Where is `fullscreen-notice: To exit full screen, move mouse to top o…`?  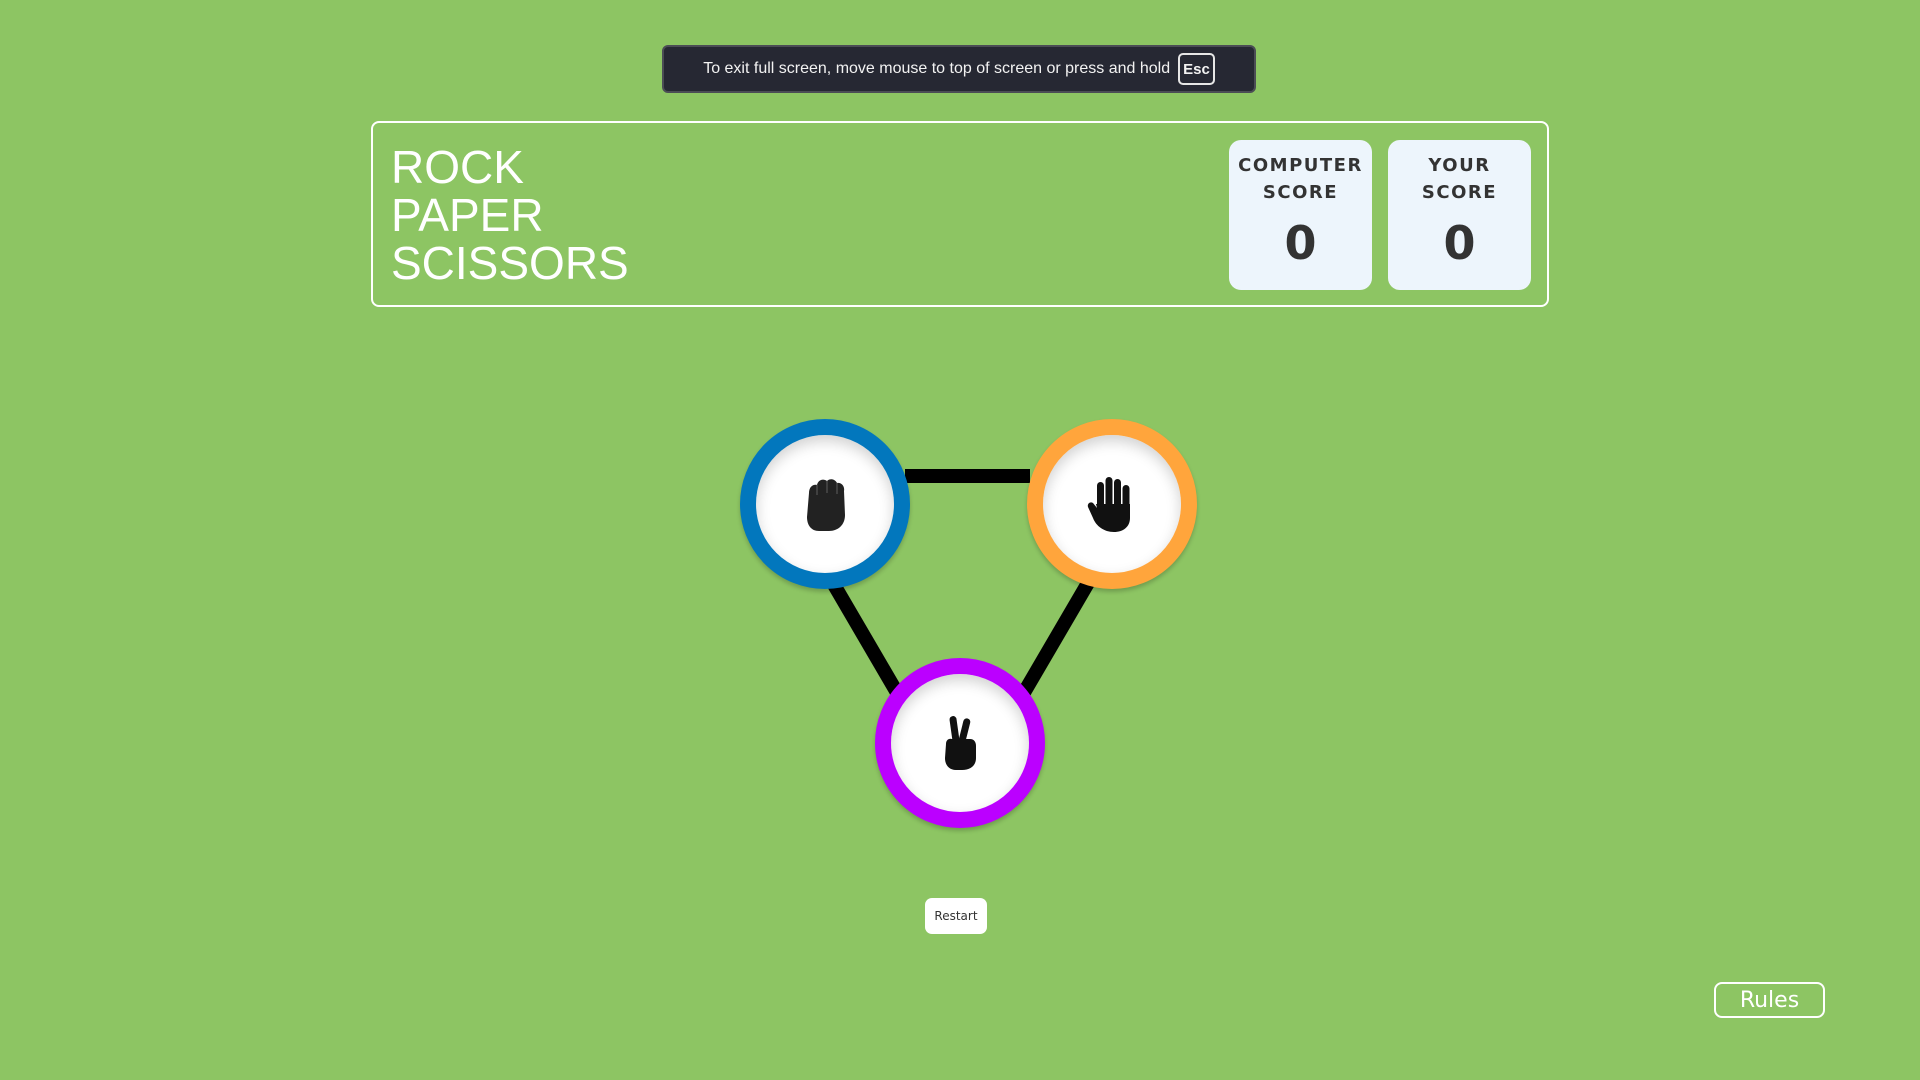 fullscreen-notice: To exit full screen, move mouse to top o… is located at coordinates (959, 69).